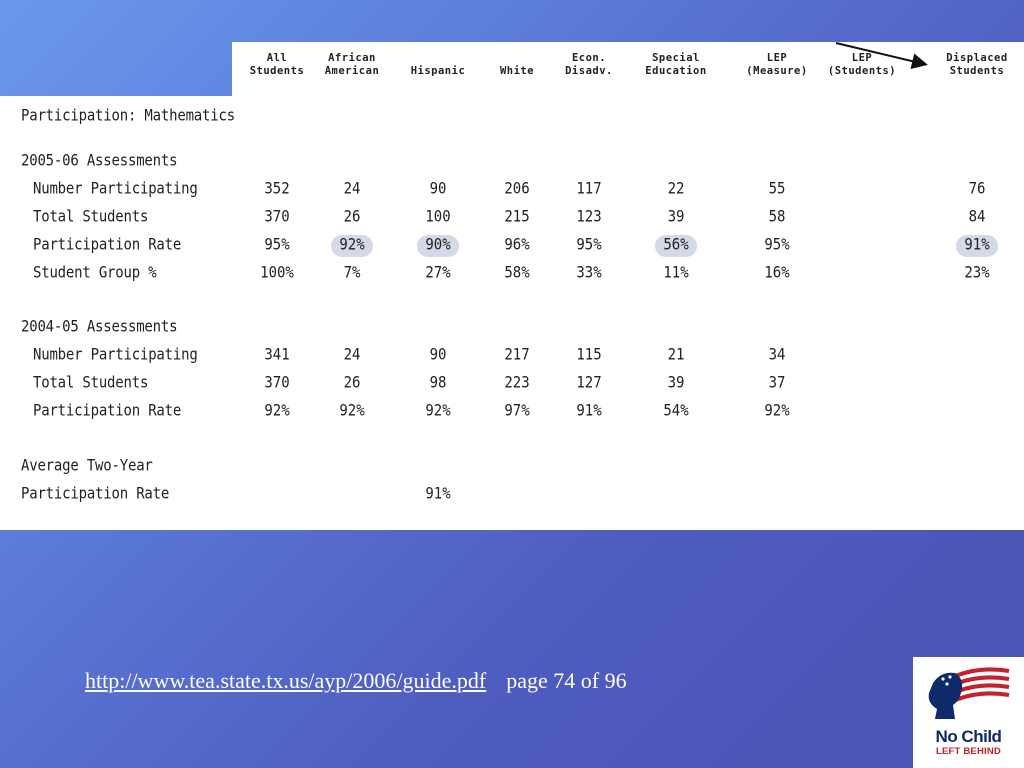 The width and height of the screenshot is (1024, 768). I want to click on table-cell: 37, so click(777, 383).